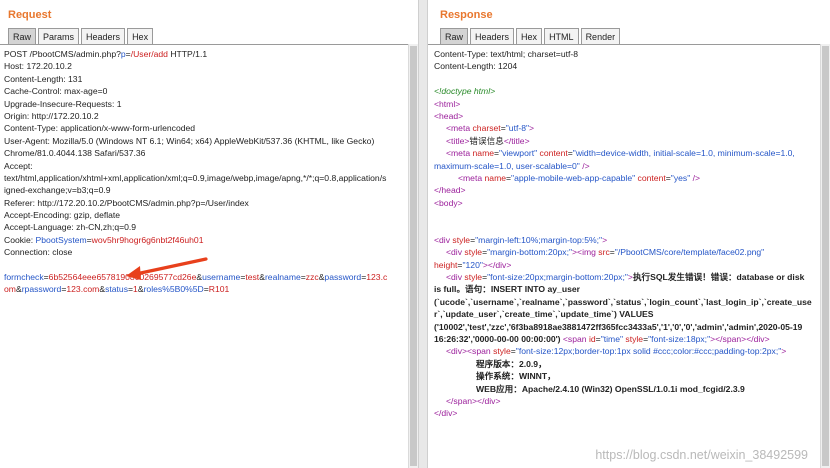  What do you see at coordinates (573, 338) in the screenshot?
I see `tag: <span` at bounding box center [573, 338].